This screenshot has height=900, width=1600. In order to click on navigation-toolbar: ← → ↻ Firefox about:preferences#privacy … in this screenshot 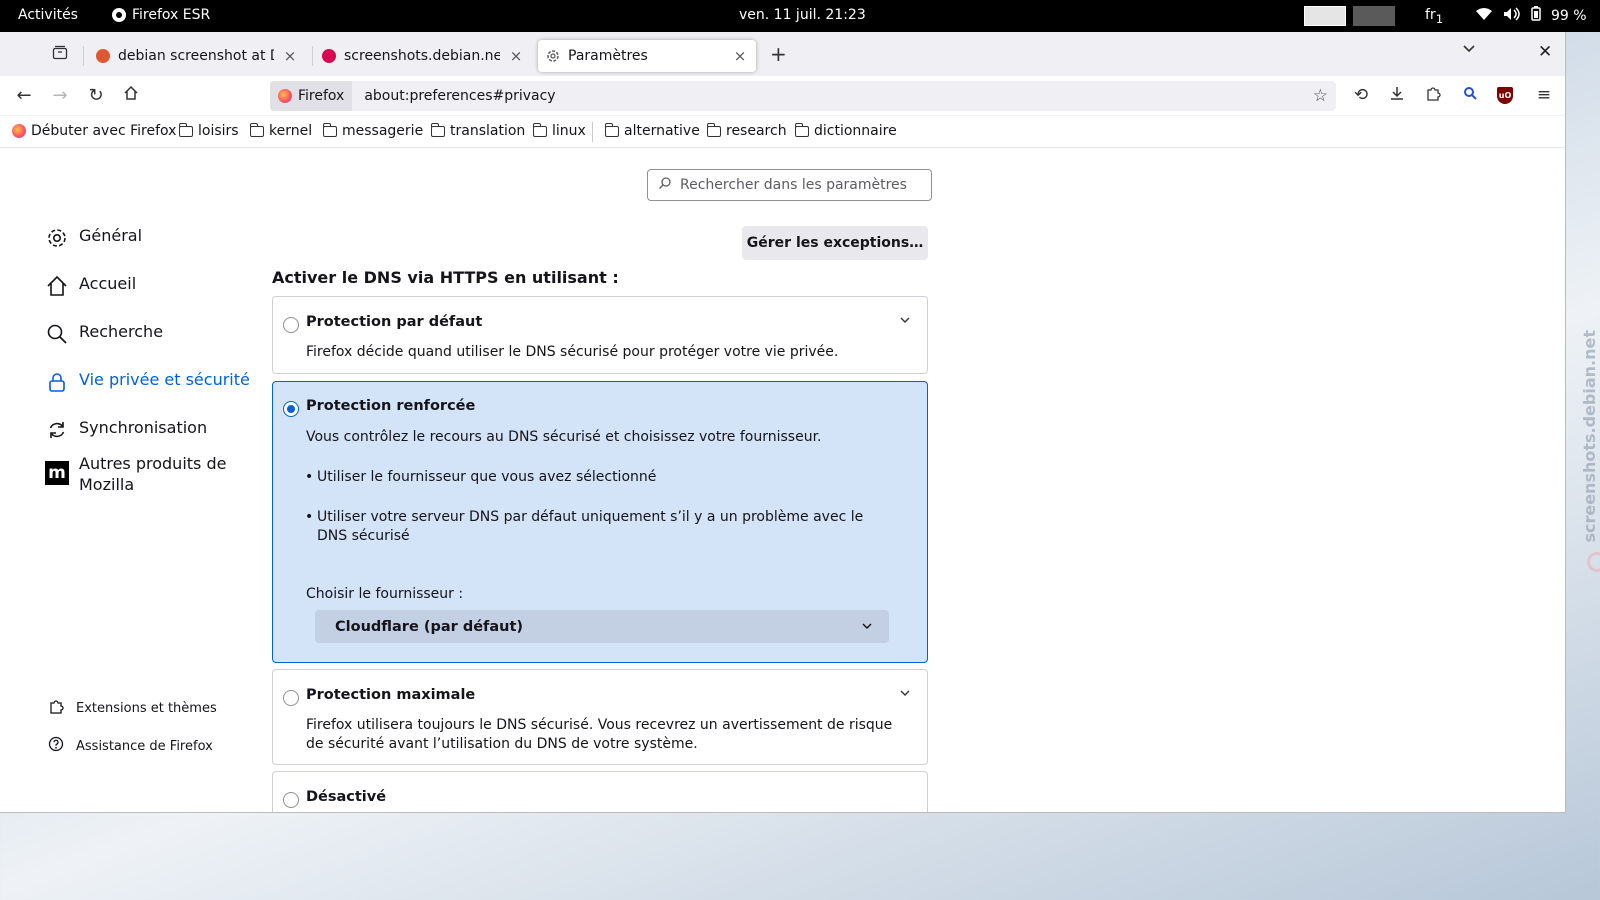, I will do `click(782, 96)`.